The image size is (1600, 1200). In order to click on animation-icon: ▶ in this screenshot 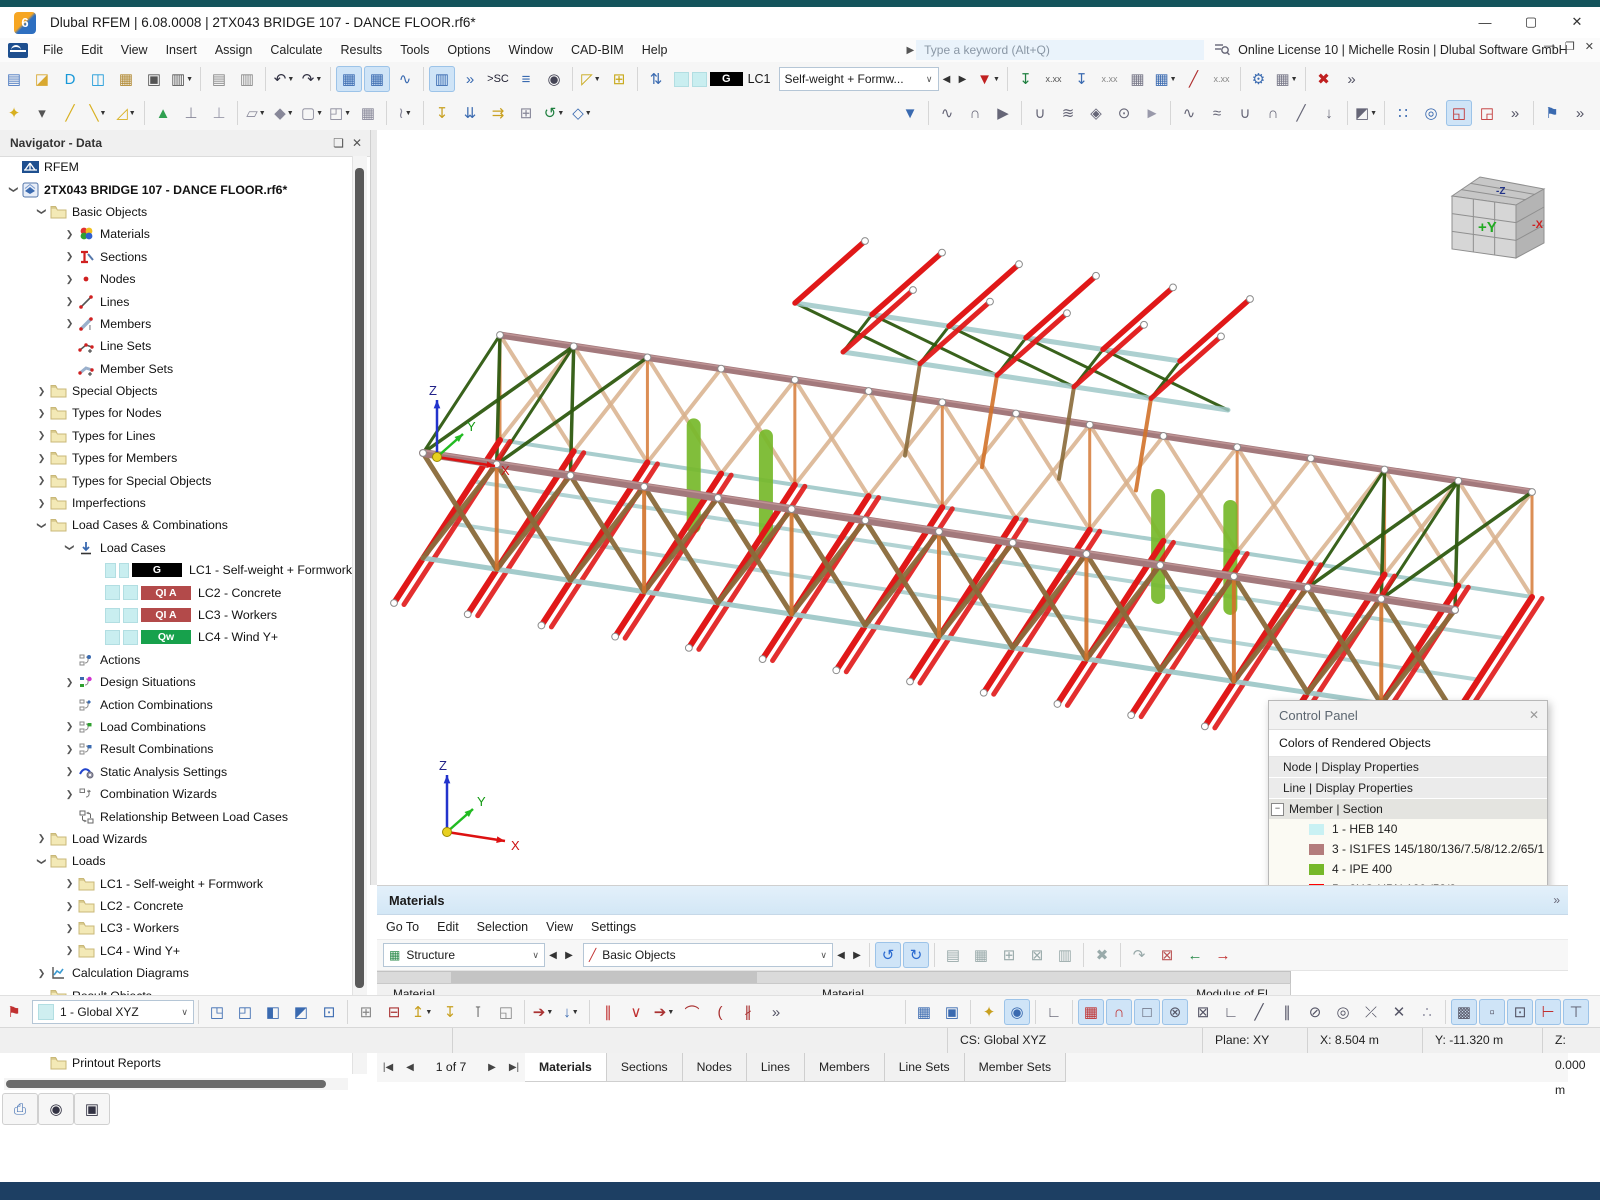, I will do `click(1003, 113)`.